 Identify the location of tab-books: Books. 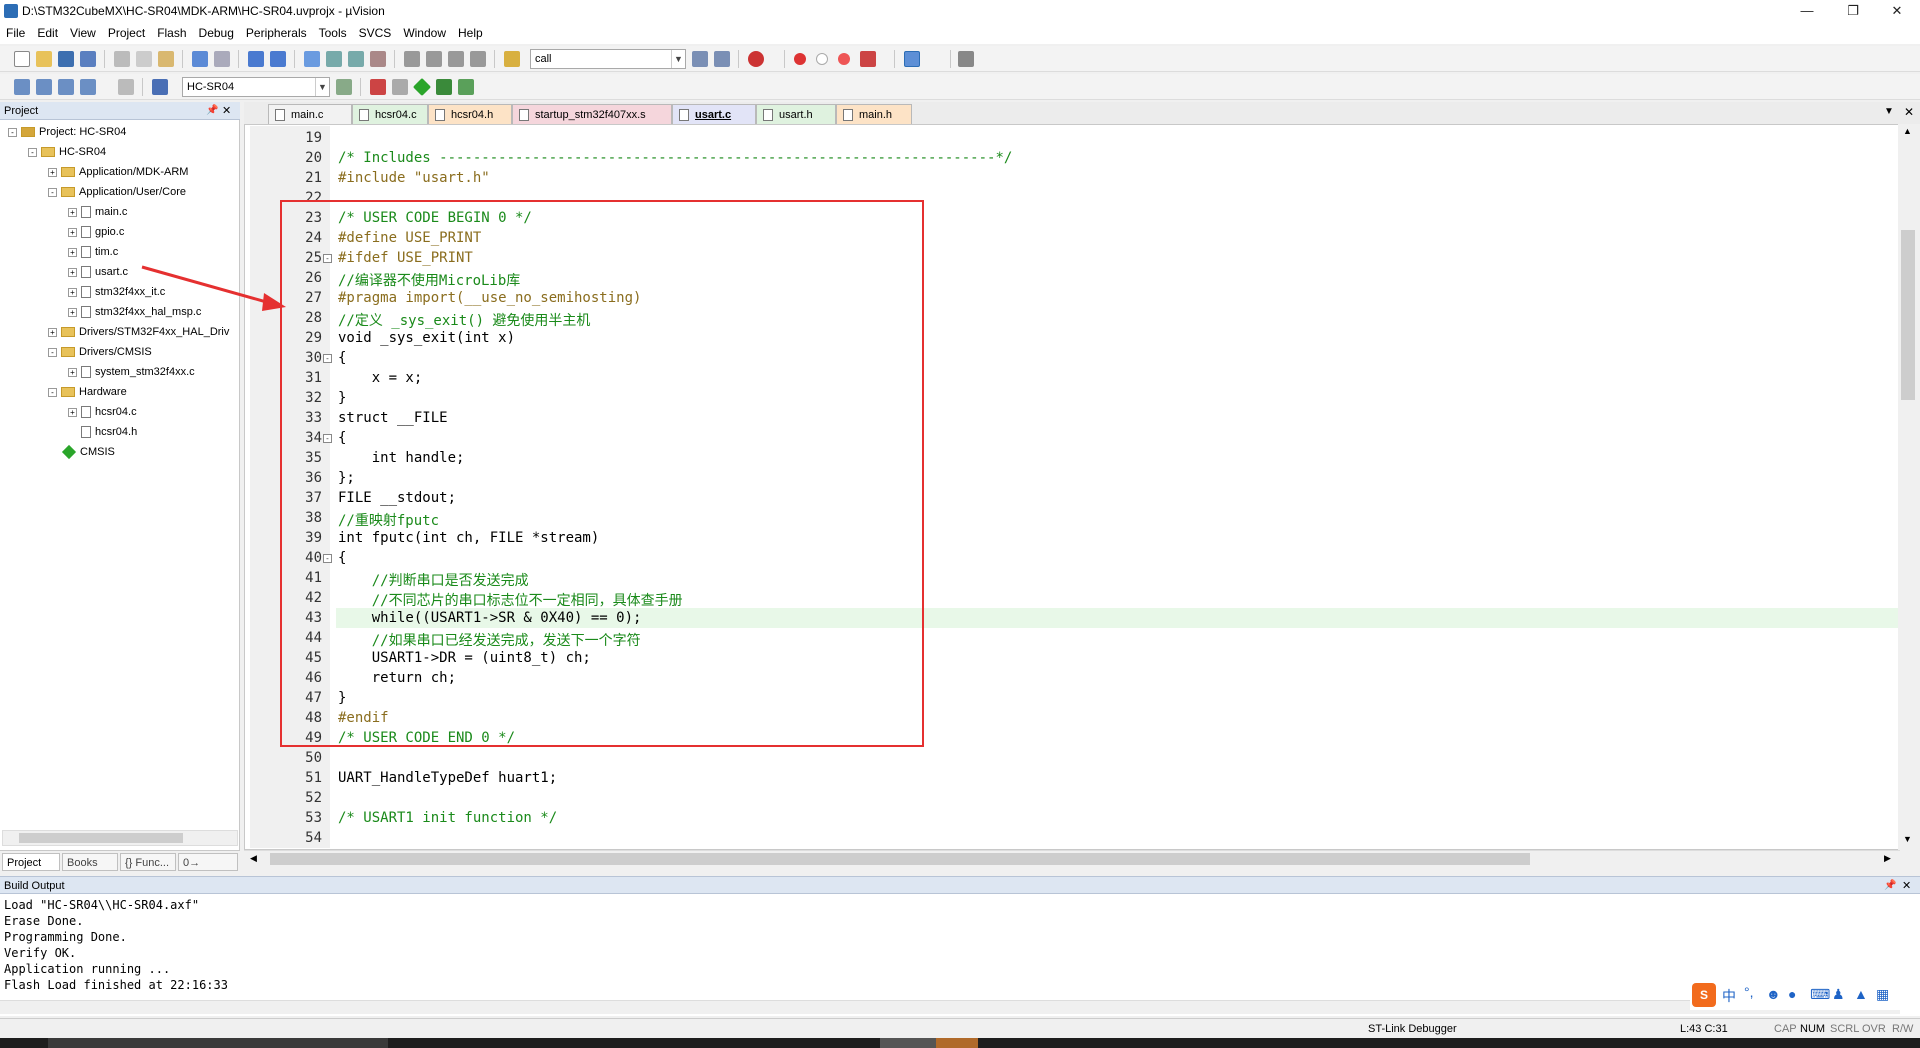
(90, 862).